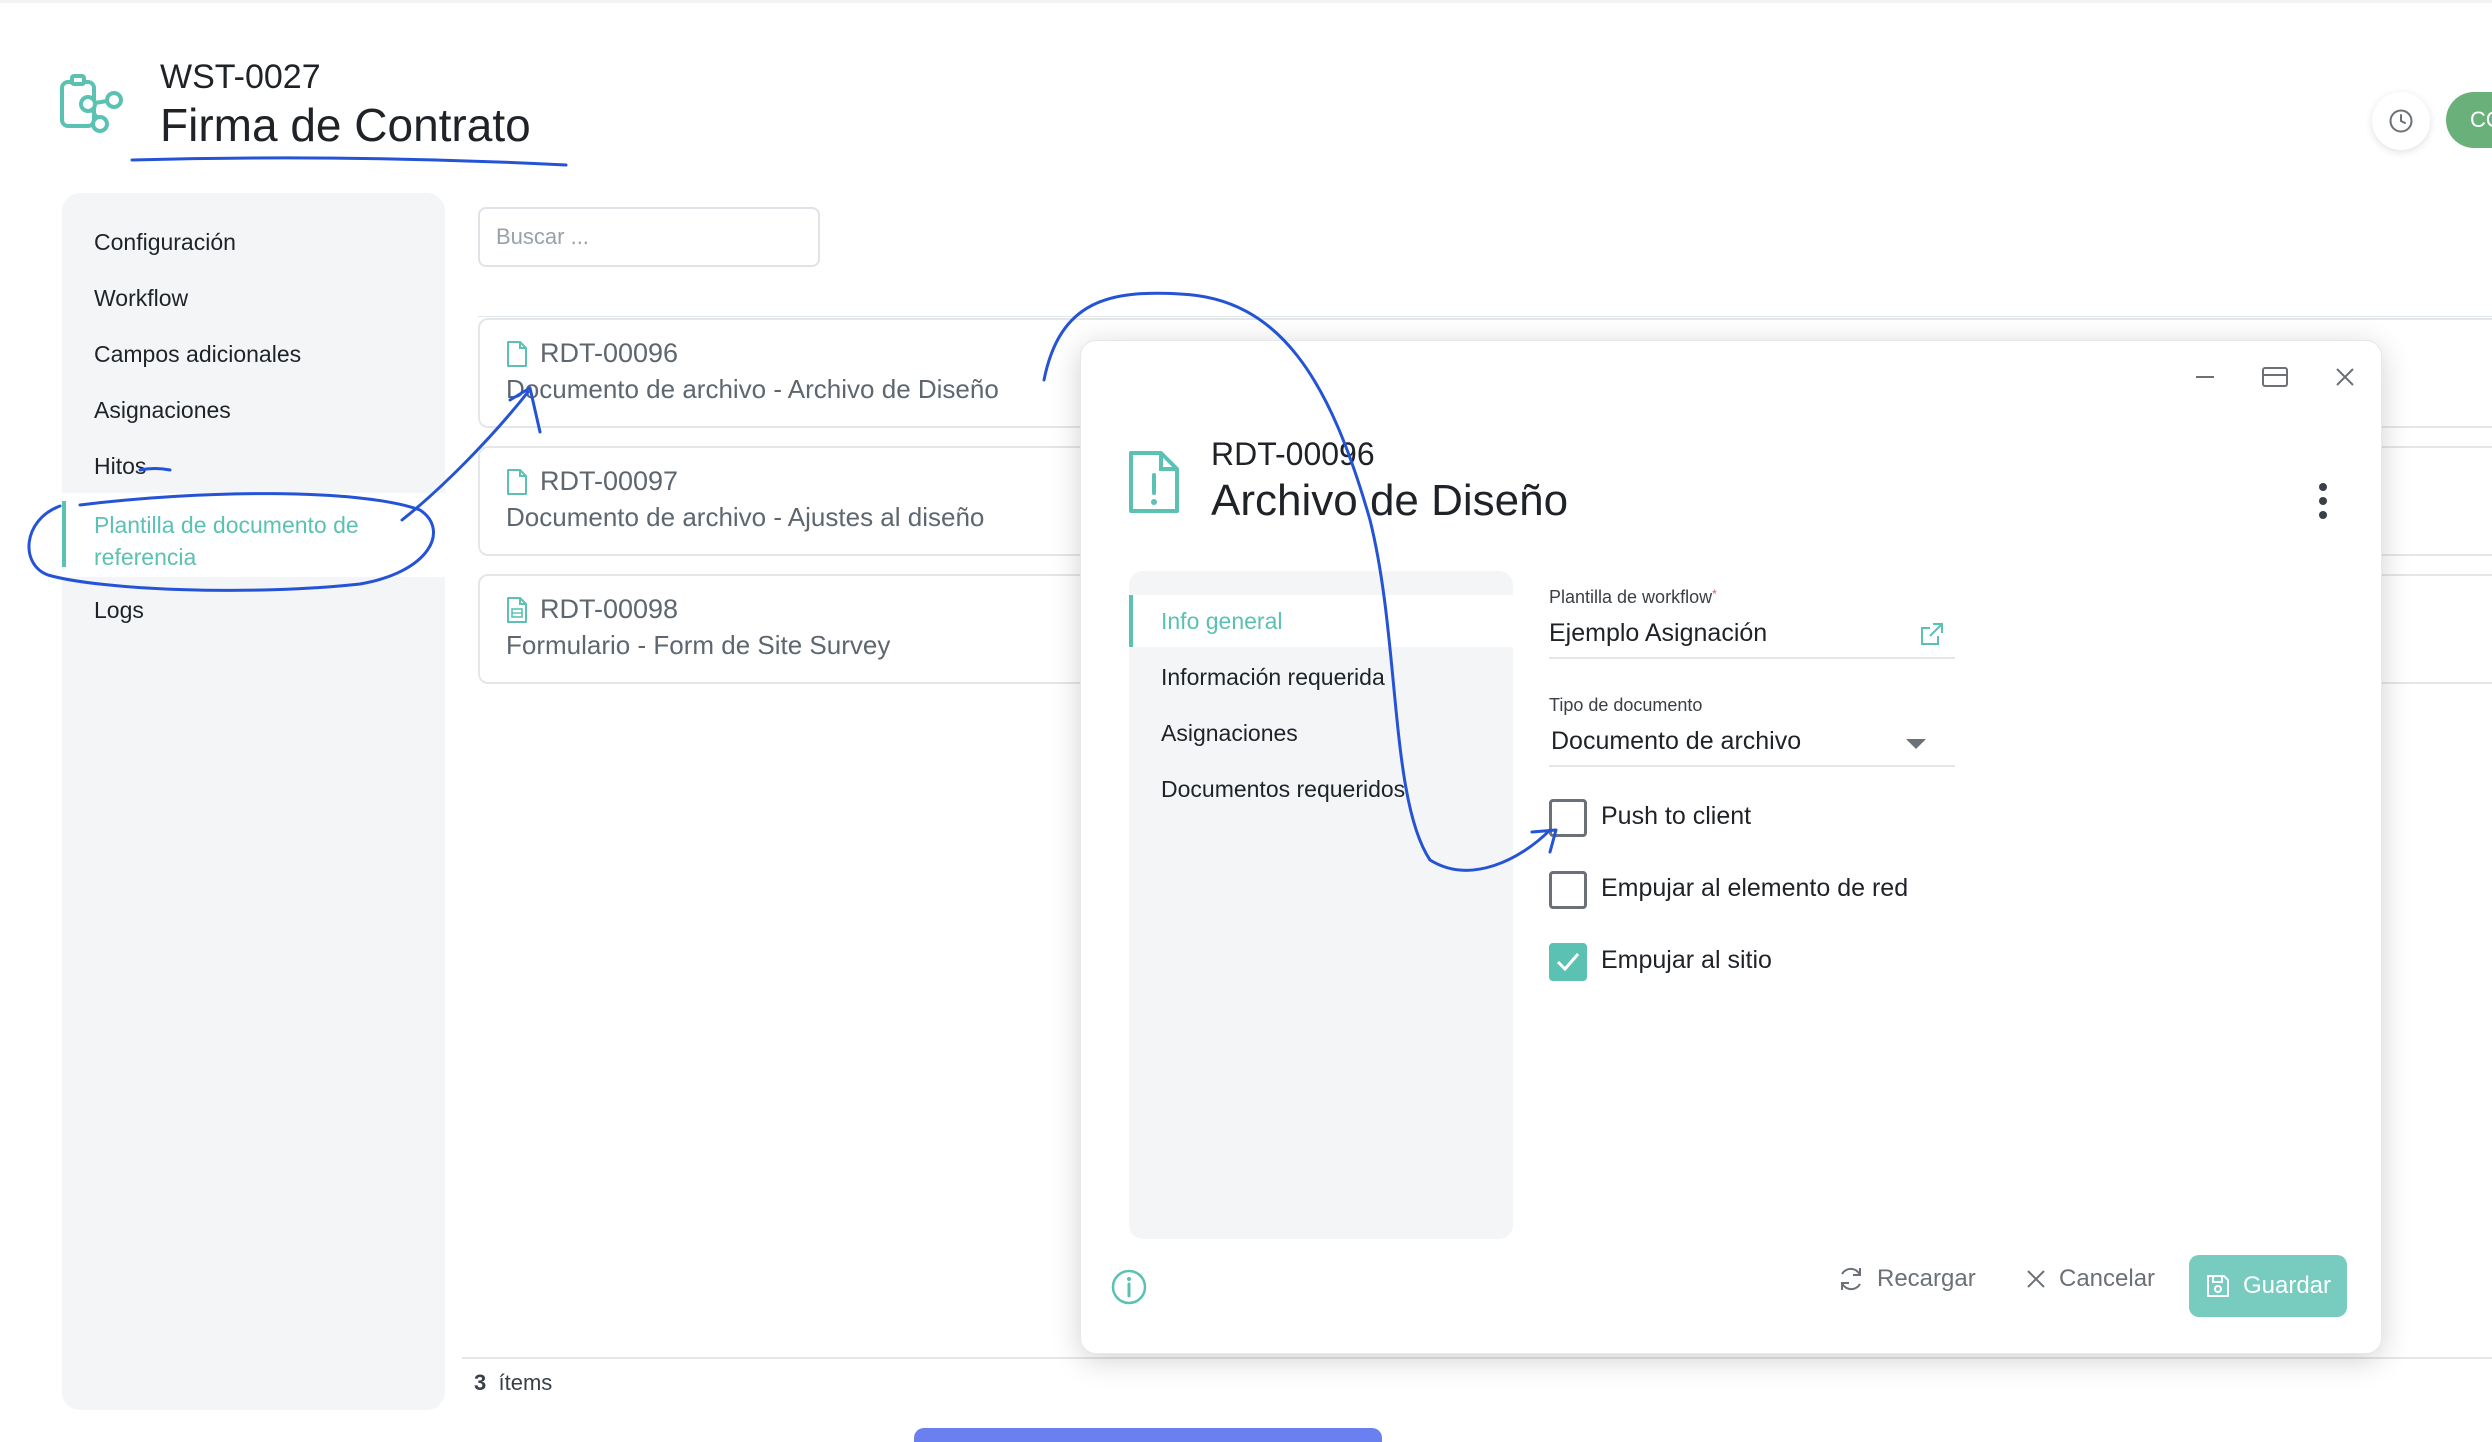 This screenshot has width=2492, height=1442. What do you see at coordinates (1321, 733) in the screenshot?
I see `tab-asignaciones: Asignaciones` at bounding box center [1321, 733].